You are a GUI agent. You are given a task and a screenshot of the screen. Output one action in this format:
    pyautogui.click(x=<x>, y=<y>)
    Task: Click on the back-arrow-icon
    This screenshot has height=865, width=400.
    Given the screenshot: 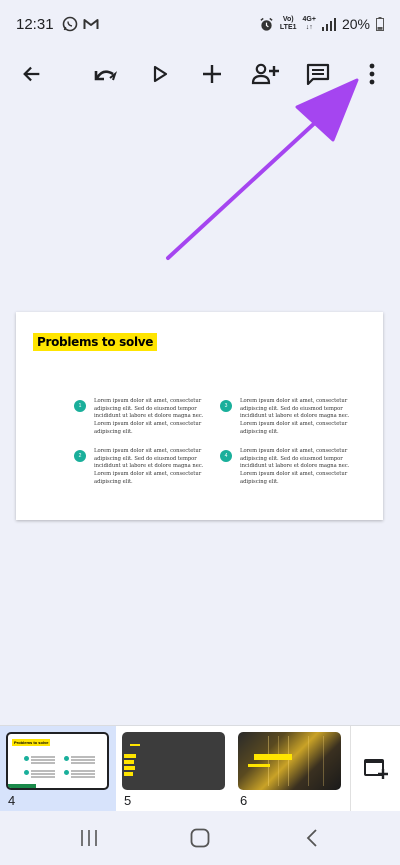 What is the action you would take?
    pyautogui.click(x=31, y=74)
    